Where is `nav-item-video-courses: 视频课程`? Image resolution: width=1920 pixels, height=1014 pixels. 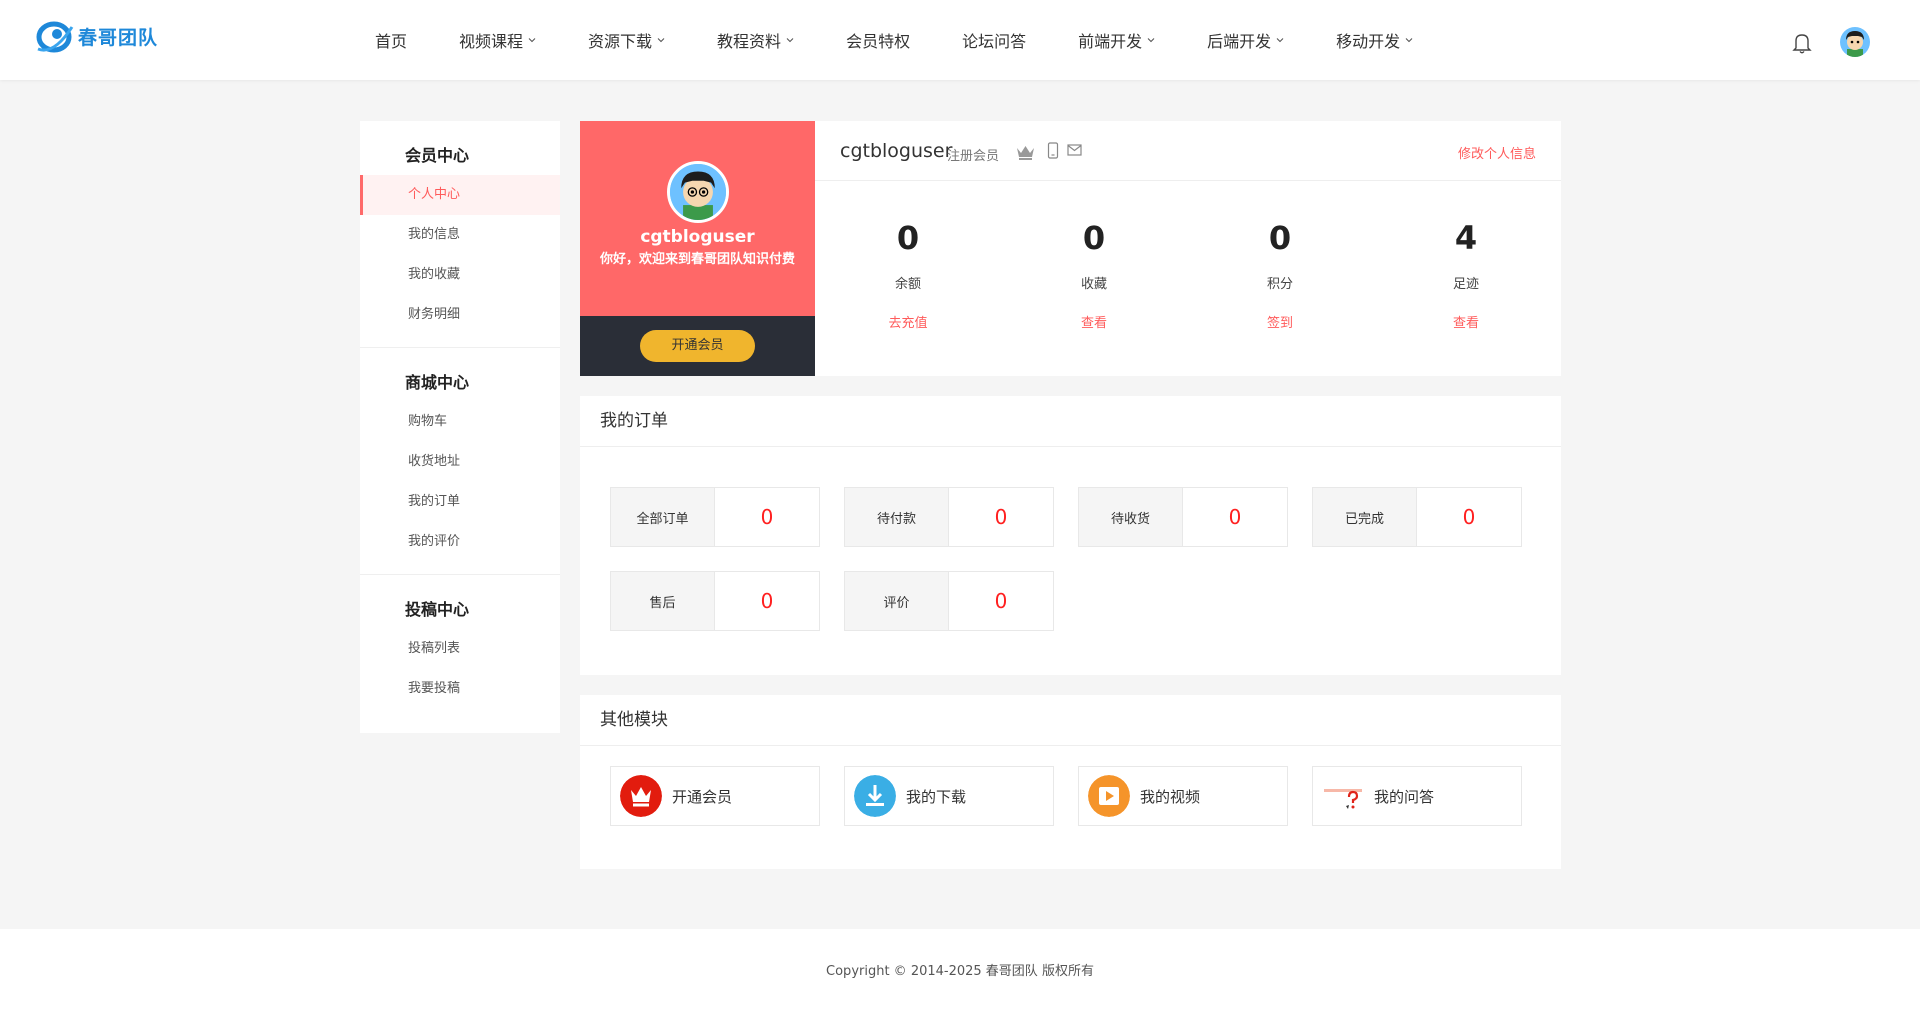
nav-item-video-courses: 视频课程 is located at coordinates (497, 40).